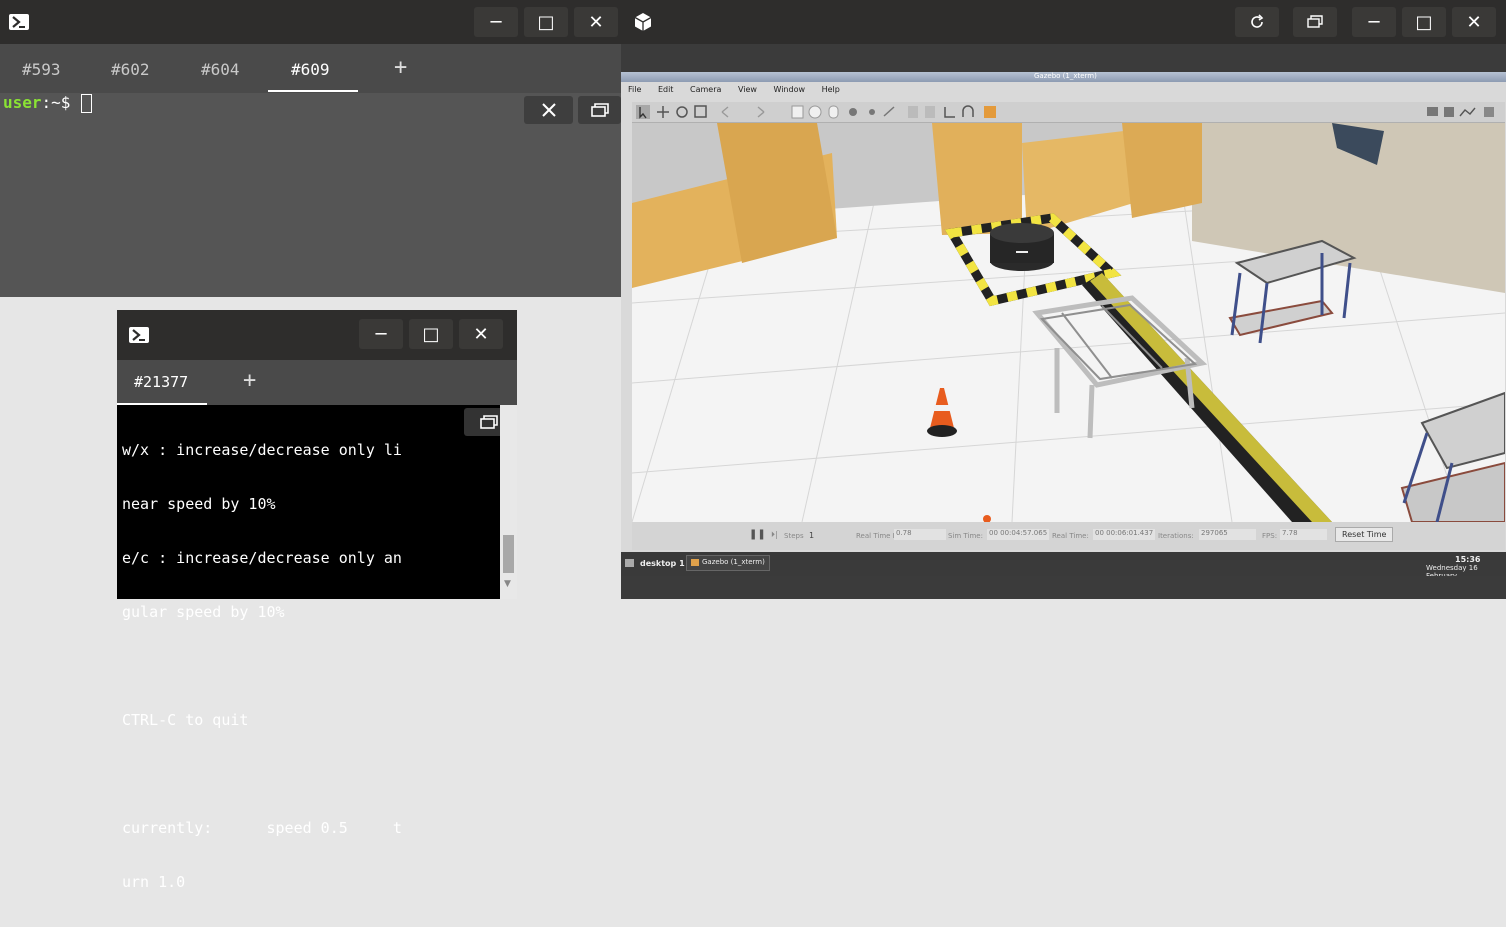  I want to click on toolbar-icons, so click(1065, 112).